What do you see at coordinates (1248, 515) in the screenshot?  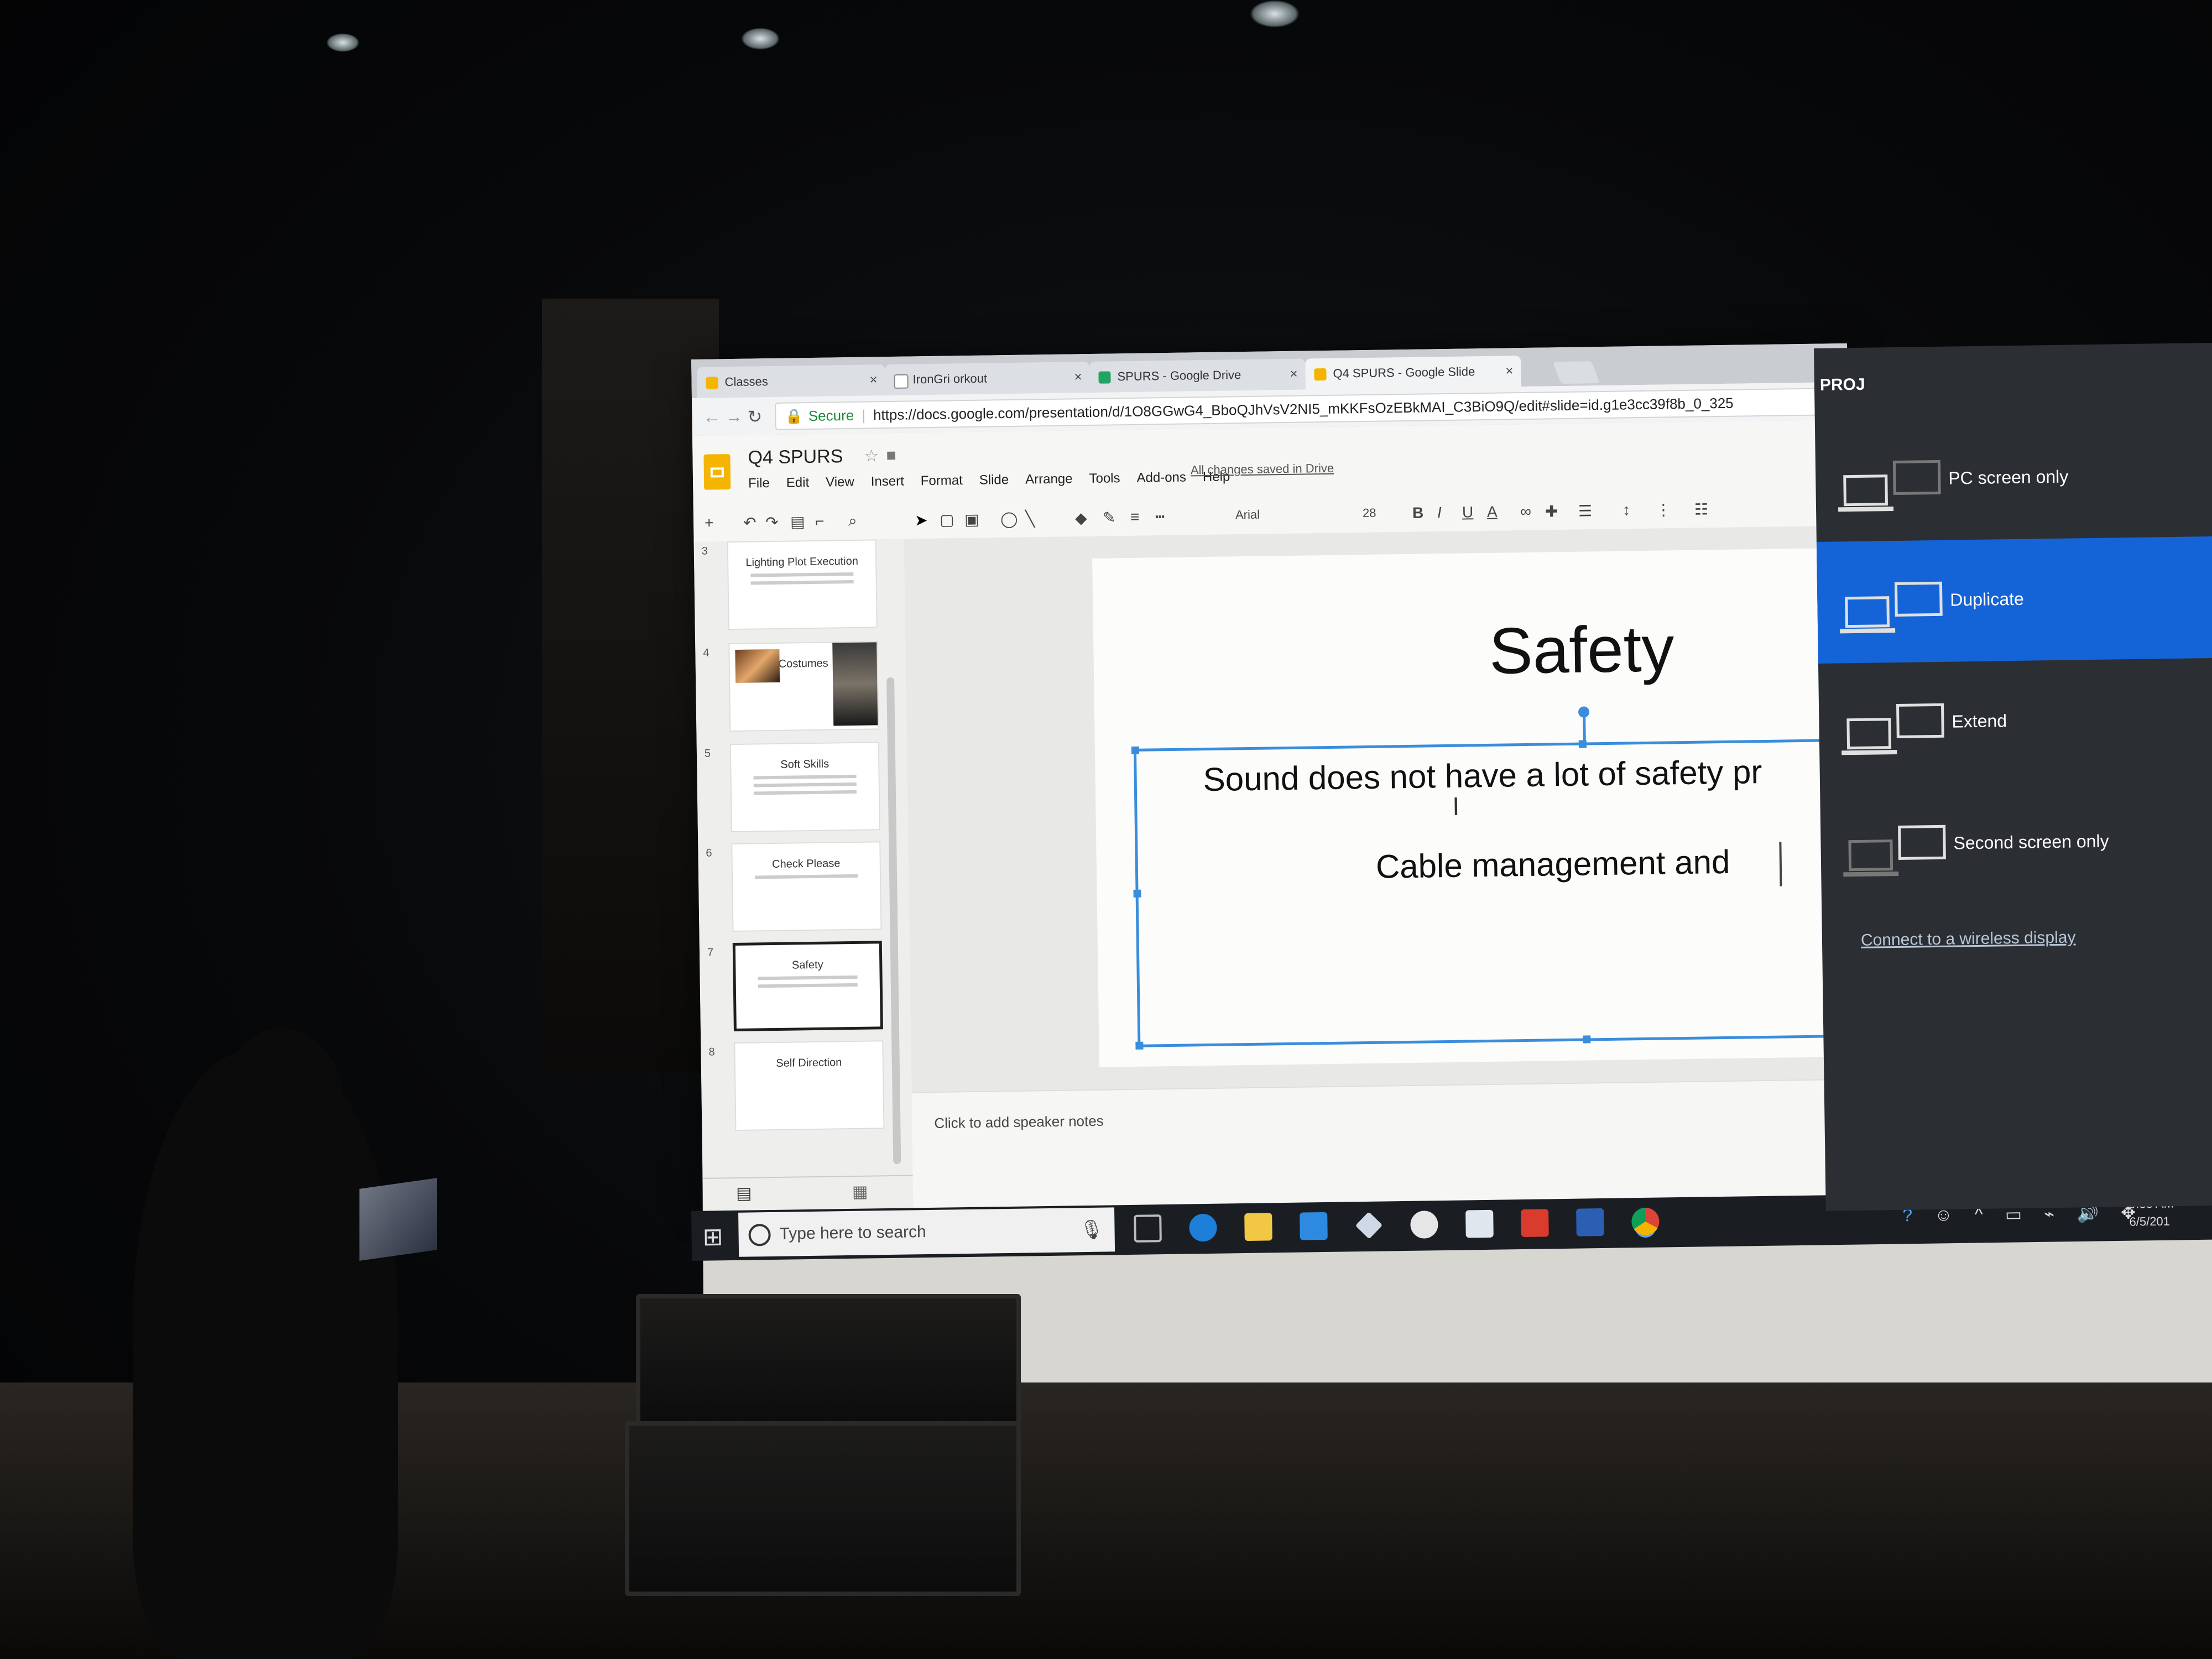 I see `font-select: Arial` at bounding box center [1248, 515].